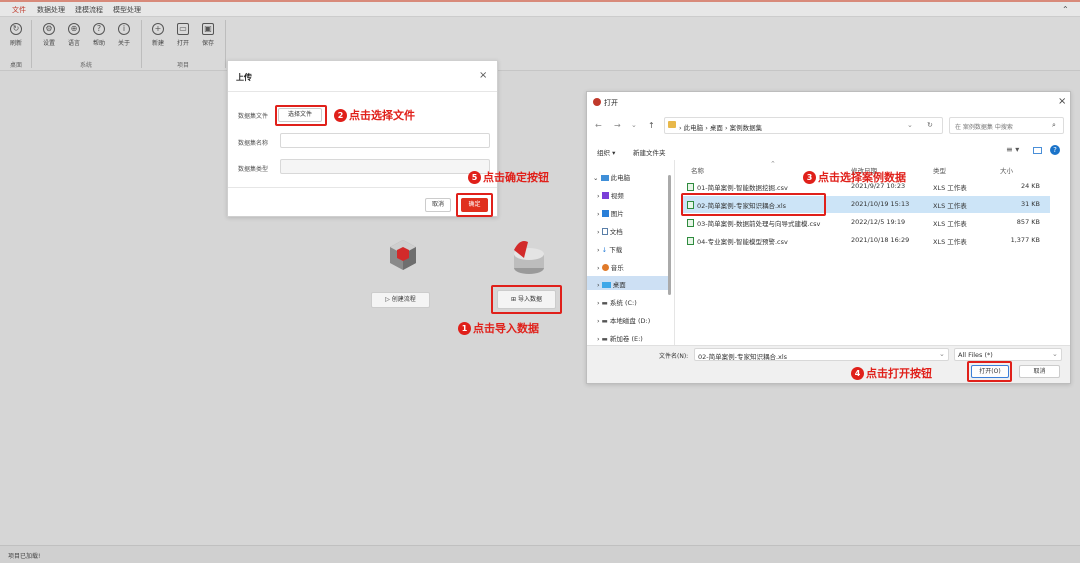  Describe the element at coordinates (385, 140) in the screenshot. I see `dataset-name-input` at that location.